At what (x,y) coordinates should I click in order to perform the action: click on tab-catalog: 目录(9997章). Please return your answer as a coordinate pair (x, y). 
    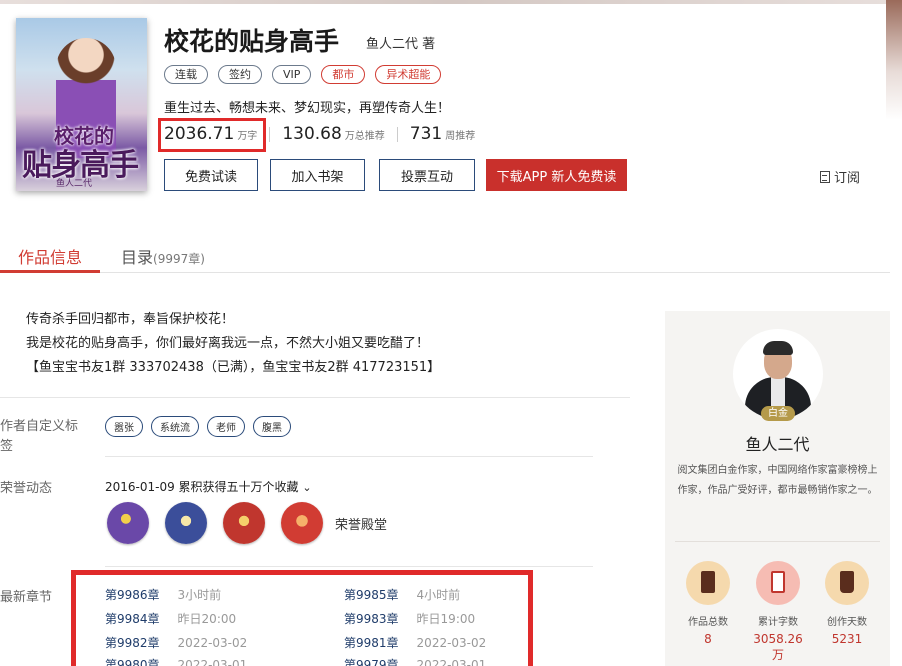
    Looking at the image, I should click on (163, 256).